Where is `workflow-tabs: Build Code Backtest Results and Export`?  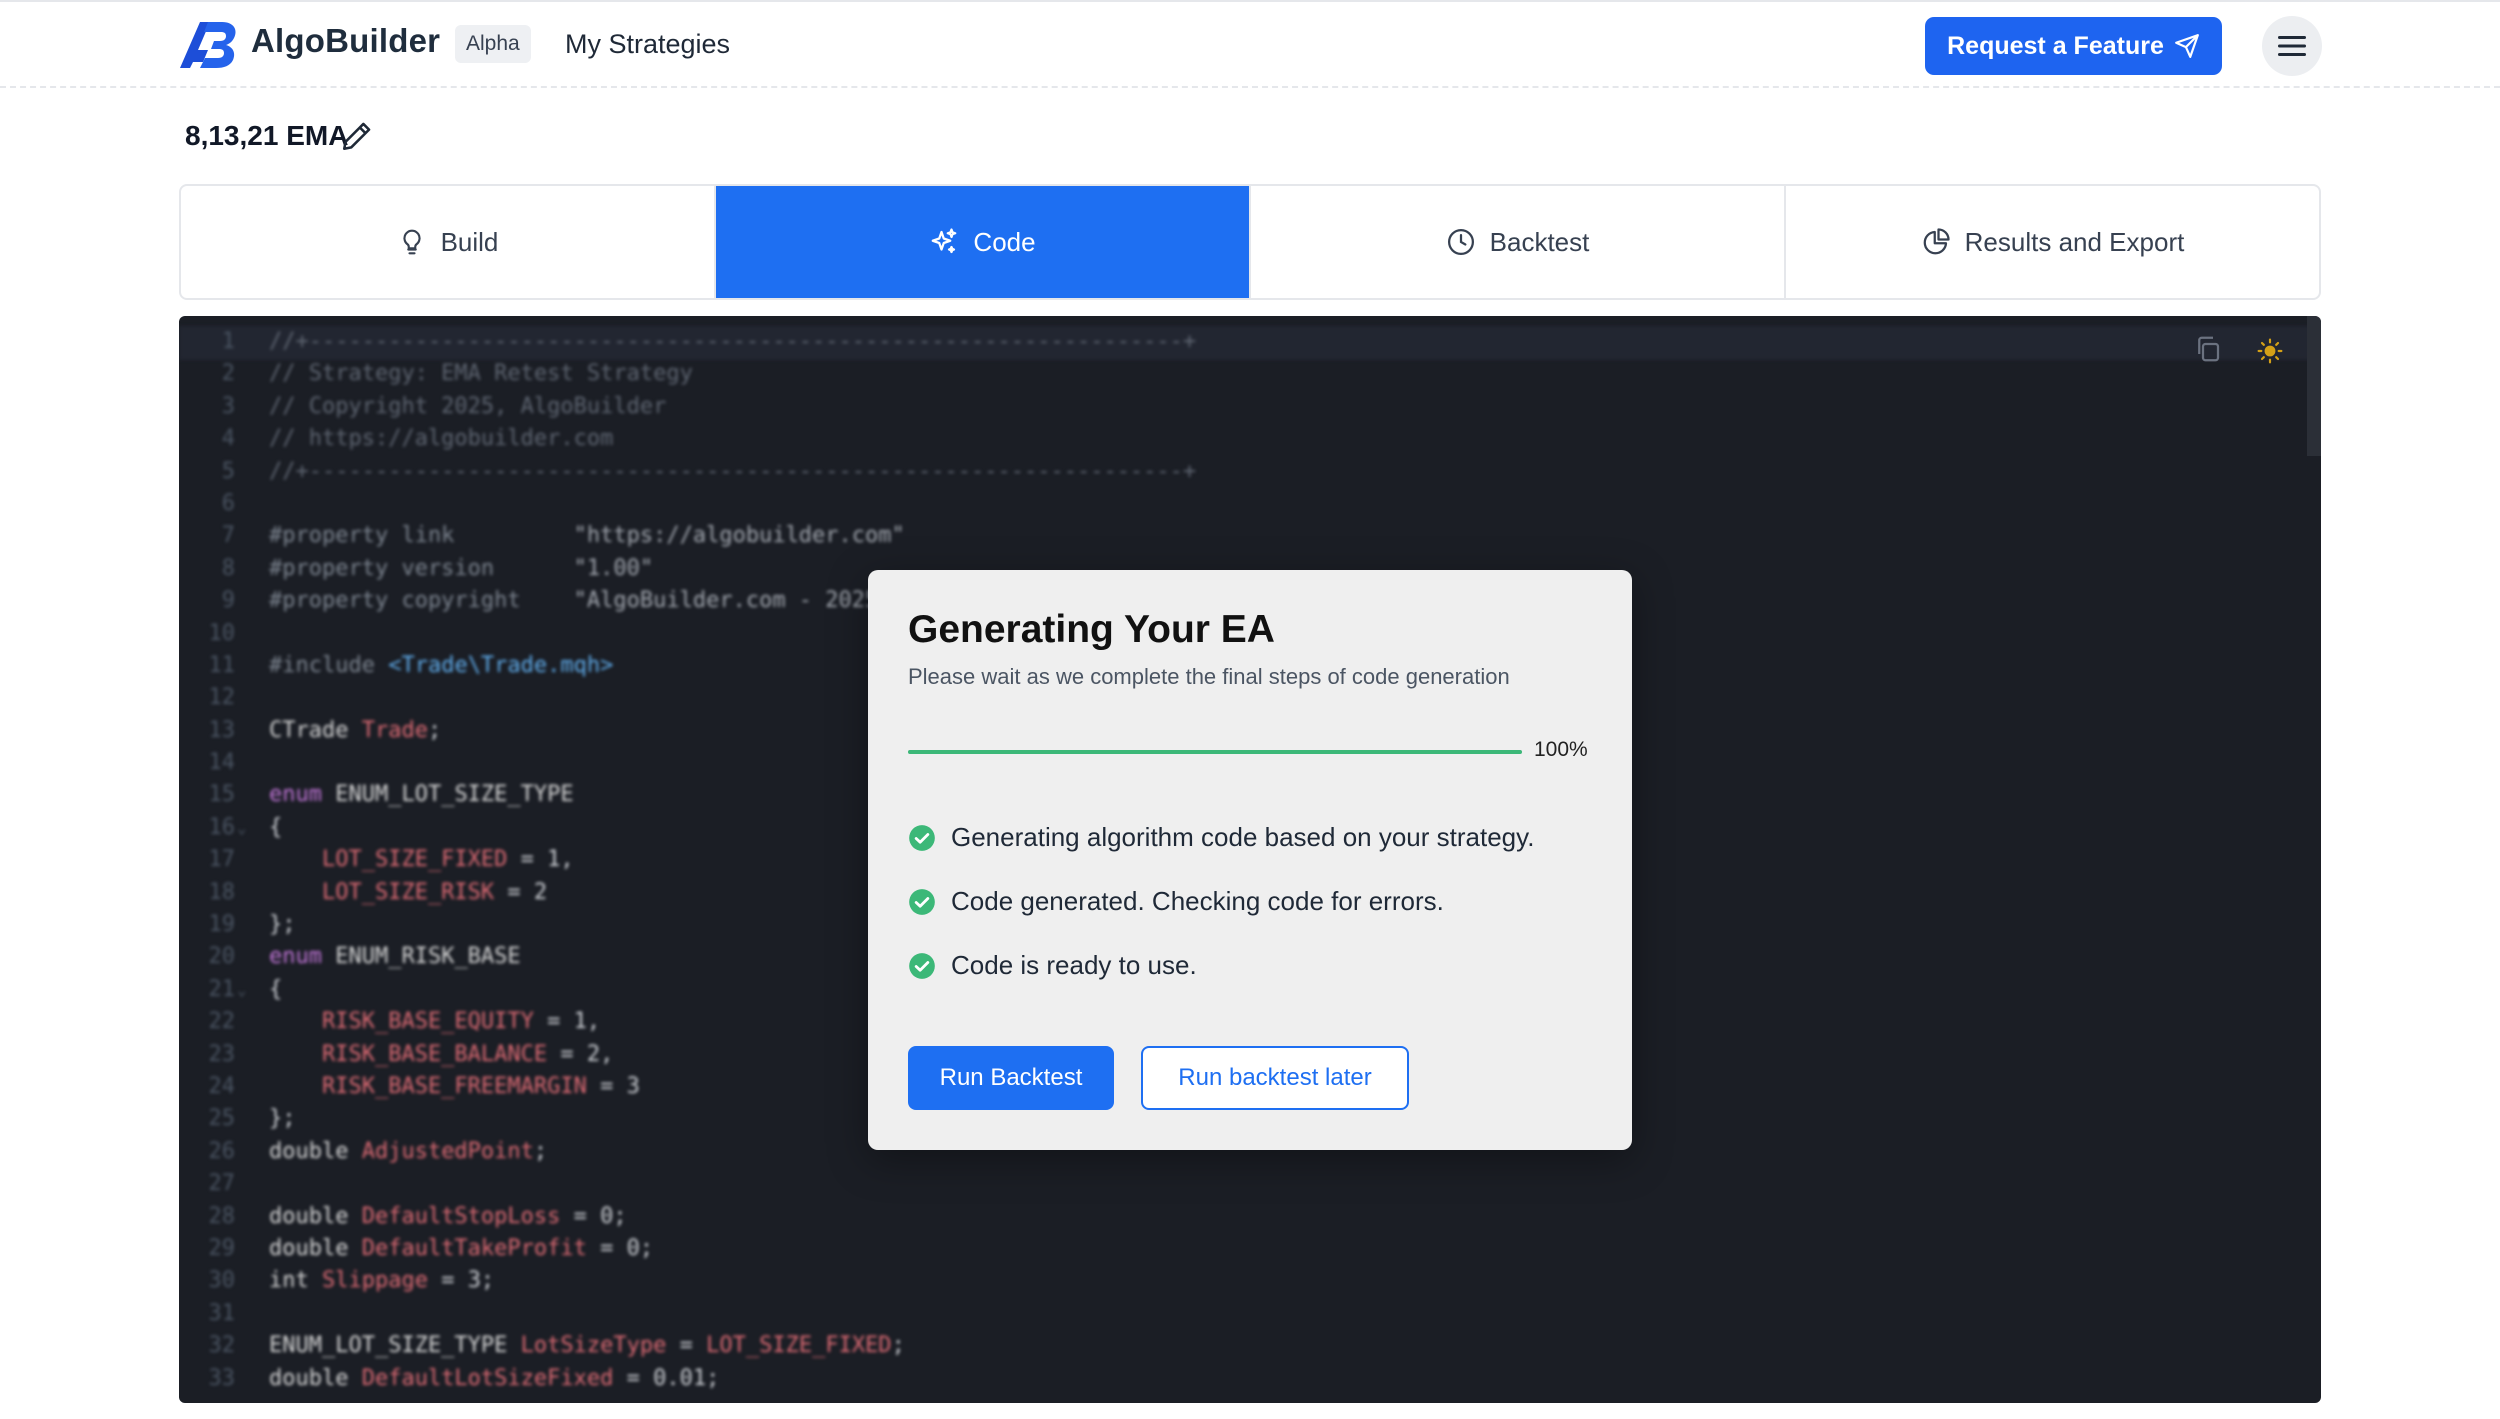
workflow-tabs: Build Code Backtest Results and Export is located at coordinates (1250, 242).